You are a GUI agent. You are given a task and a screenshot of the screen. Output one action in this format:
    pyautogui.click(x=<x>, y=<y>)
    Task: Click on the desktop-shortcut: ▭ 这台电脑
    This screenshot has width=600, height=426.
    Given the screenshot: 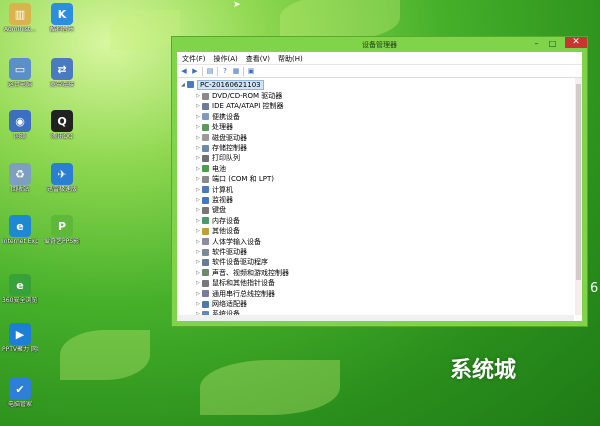 What is the action you would take?
    pyautogui.click(x=20, y=73)
    